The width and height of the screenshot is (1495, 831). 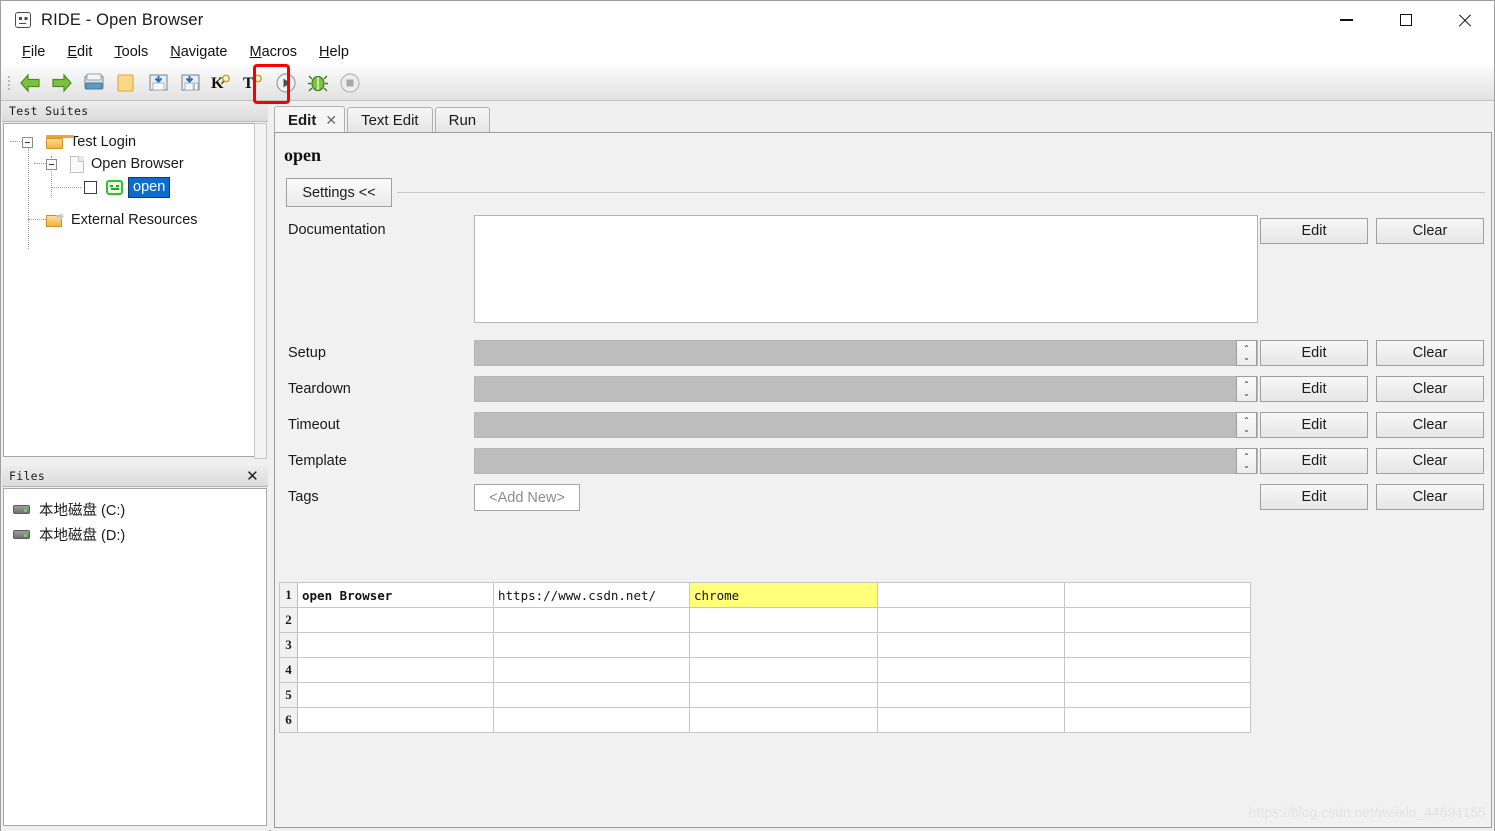 What do you see at coordinates (131, 52) in the screenshot?
I see `menu-tools: Tools` at bounding box center [131, 52].